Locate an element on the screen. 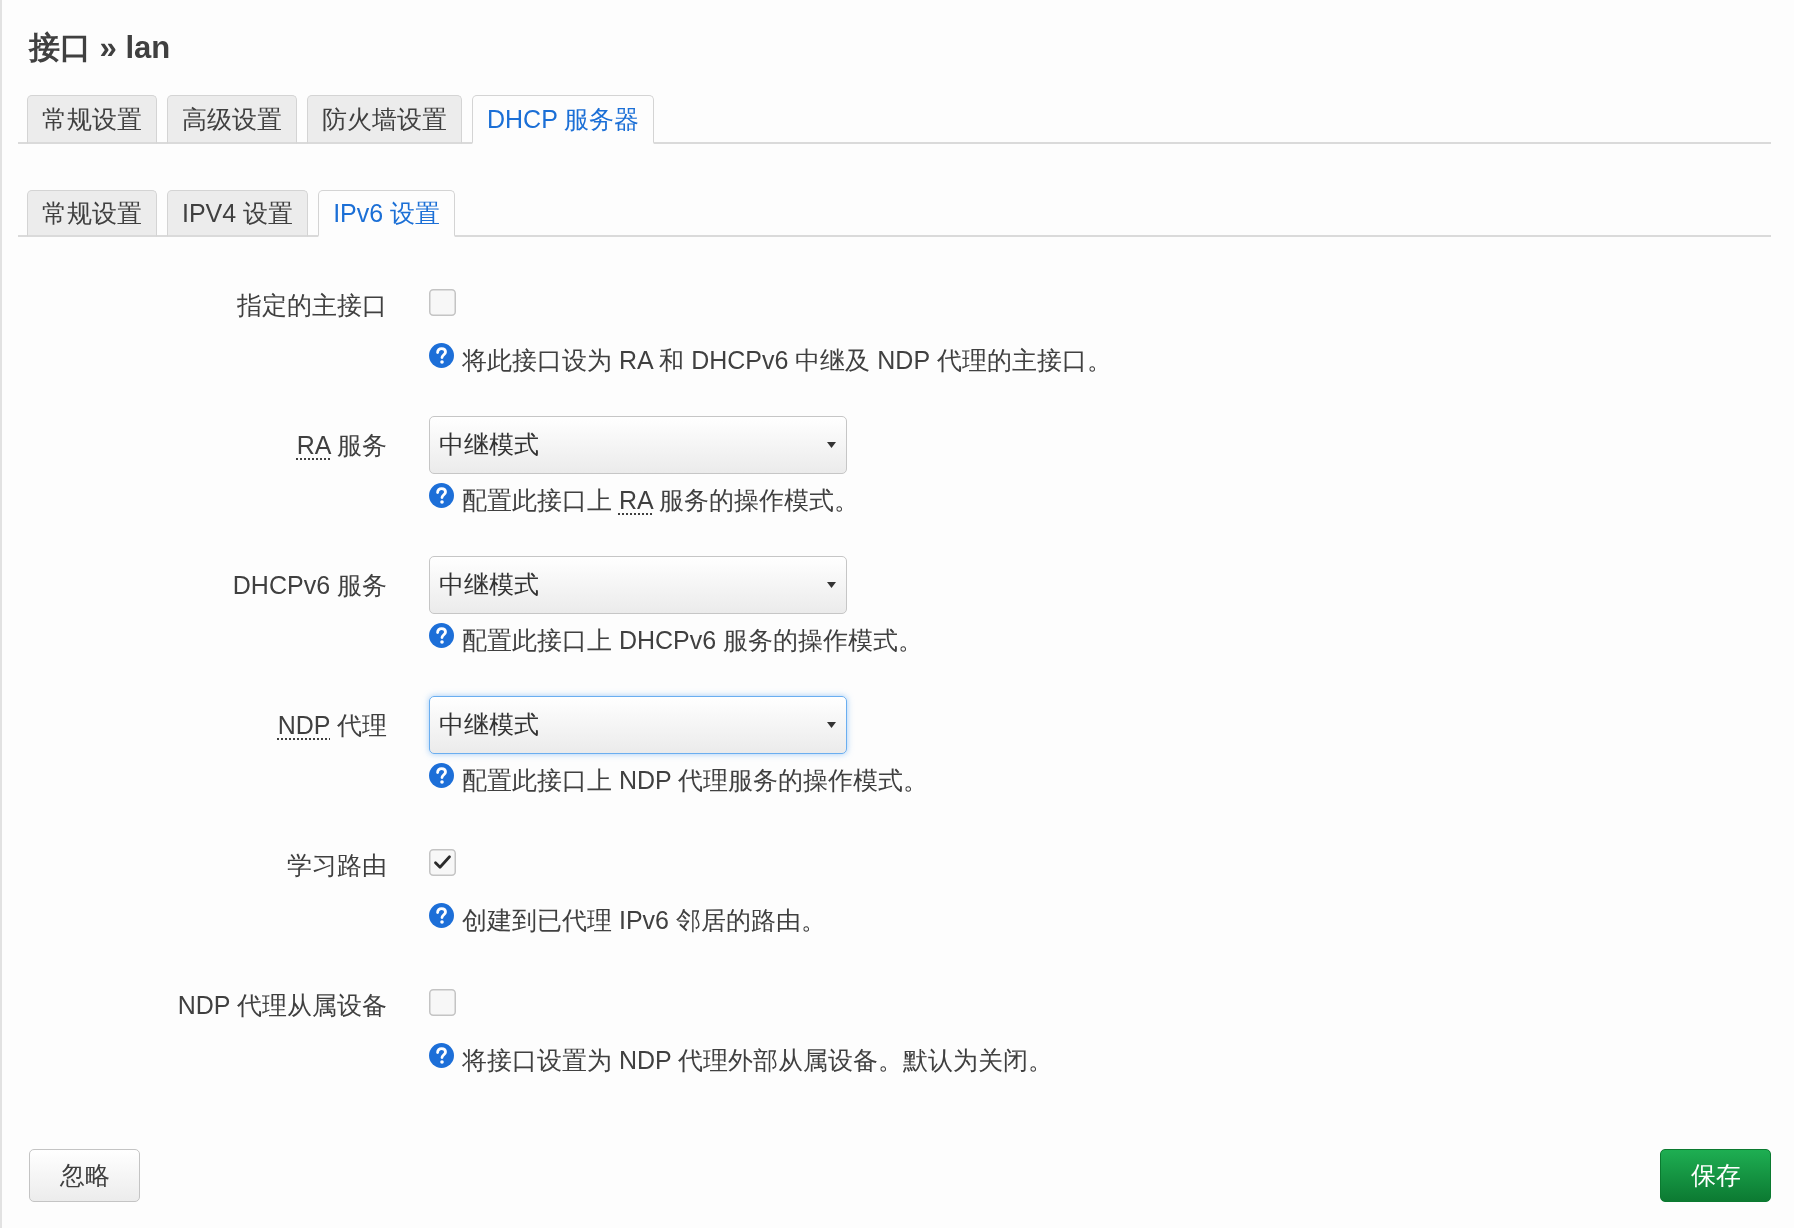 Image resolution: width=1794 pixels, height=1228 pixels. help-text: 配置此接口上 DHCPv6 服务的操作模式。 is located at coordinates (693, 640).